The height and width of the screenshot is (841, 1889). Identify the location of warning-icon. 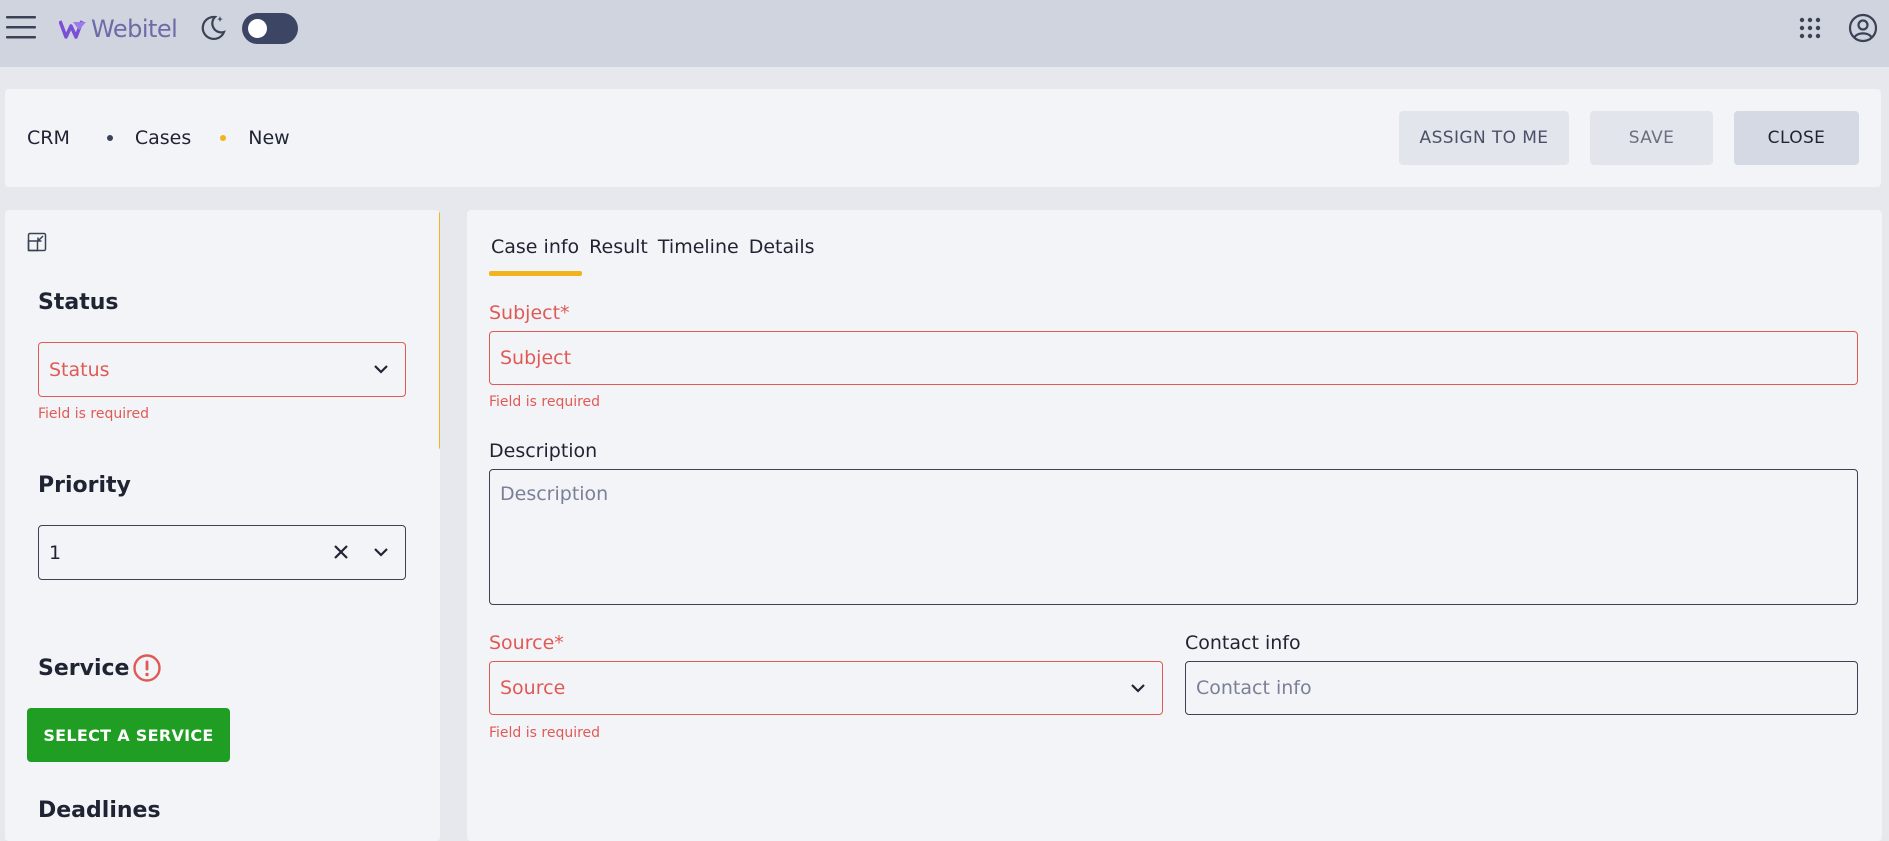
(147, 668).